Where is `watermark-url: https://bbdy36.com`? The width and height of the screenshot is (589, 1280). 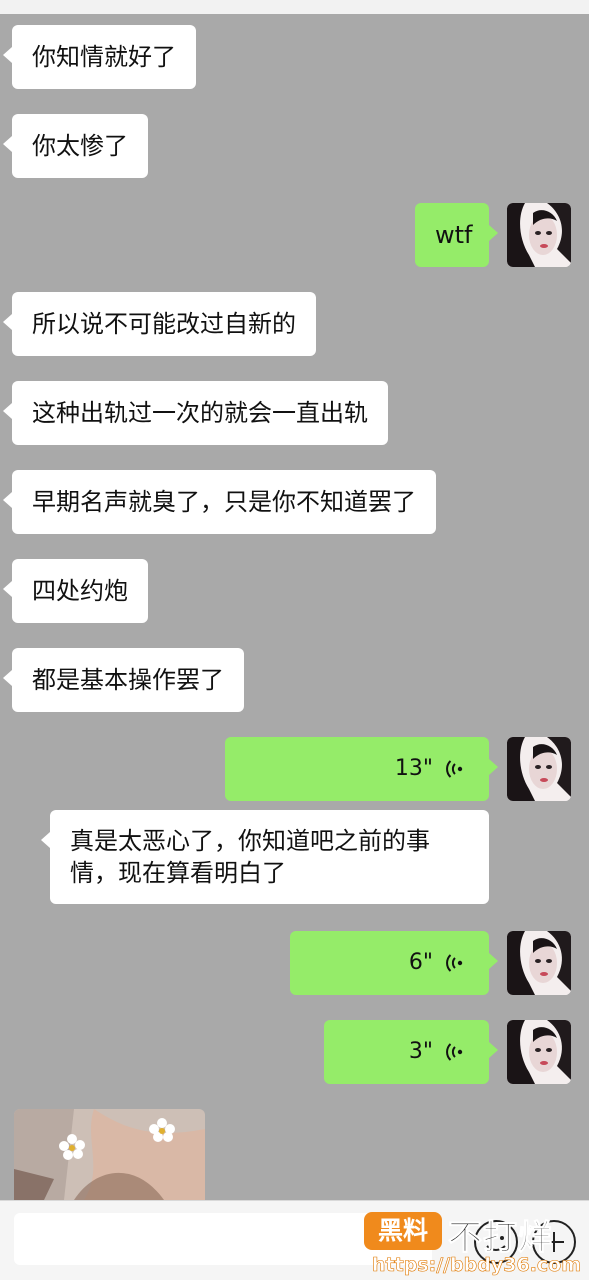
watermark-url: https://bbdy36.com is located at coordinates (477, 1265).